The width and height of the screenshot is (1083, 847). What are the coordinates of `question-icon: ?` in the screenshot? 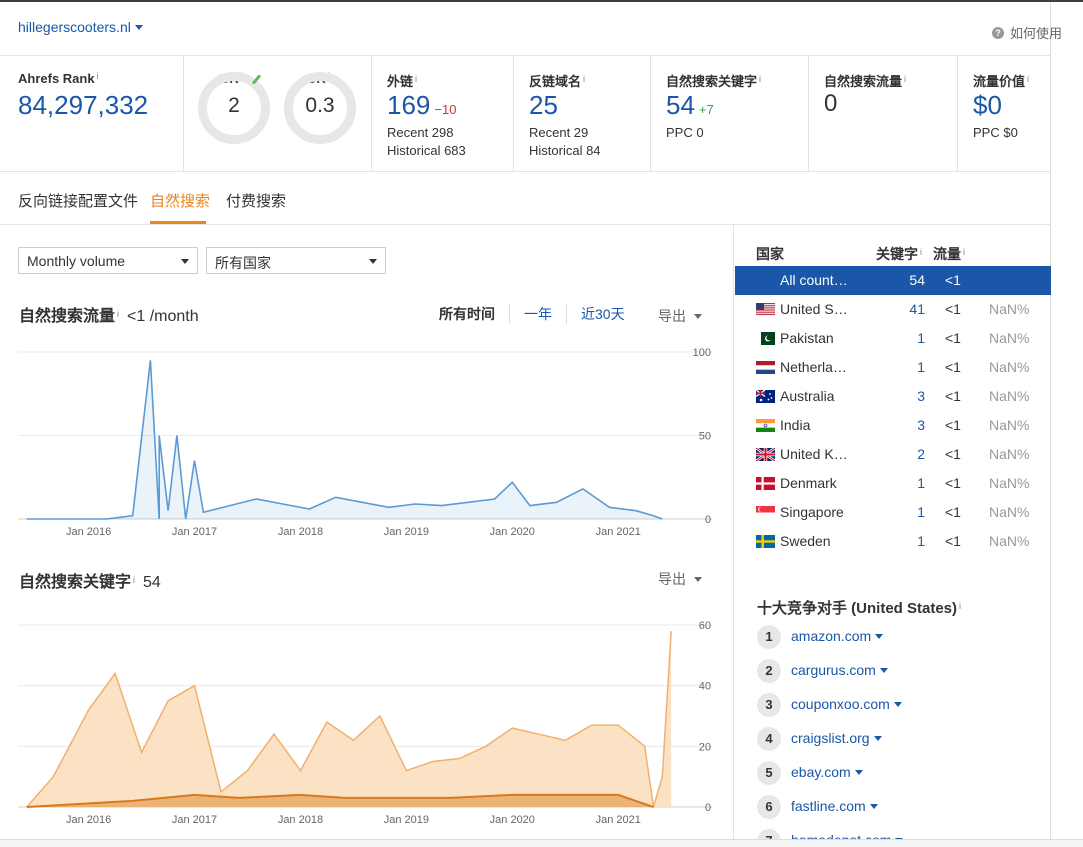 It's located at (997, 32).